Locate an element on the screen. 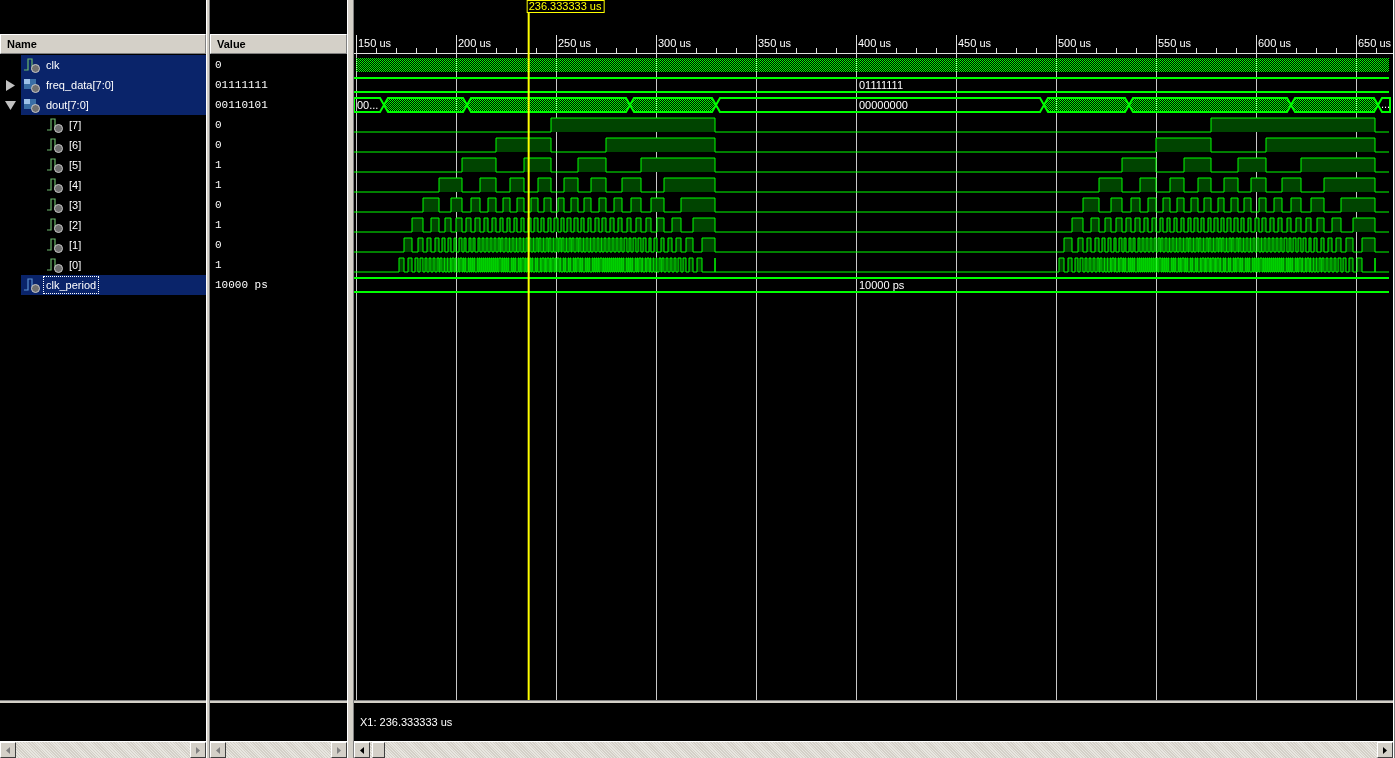  ruler-label: 200 us is located at coordinates (475, 43).